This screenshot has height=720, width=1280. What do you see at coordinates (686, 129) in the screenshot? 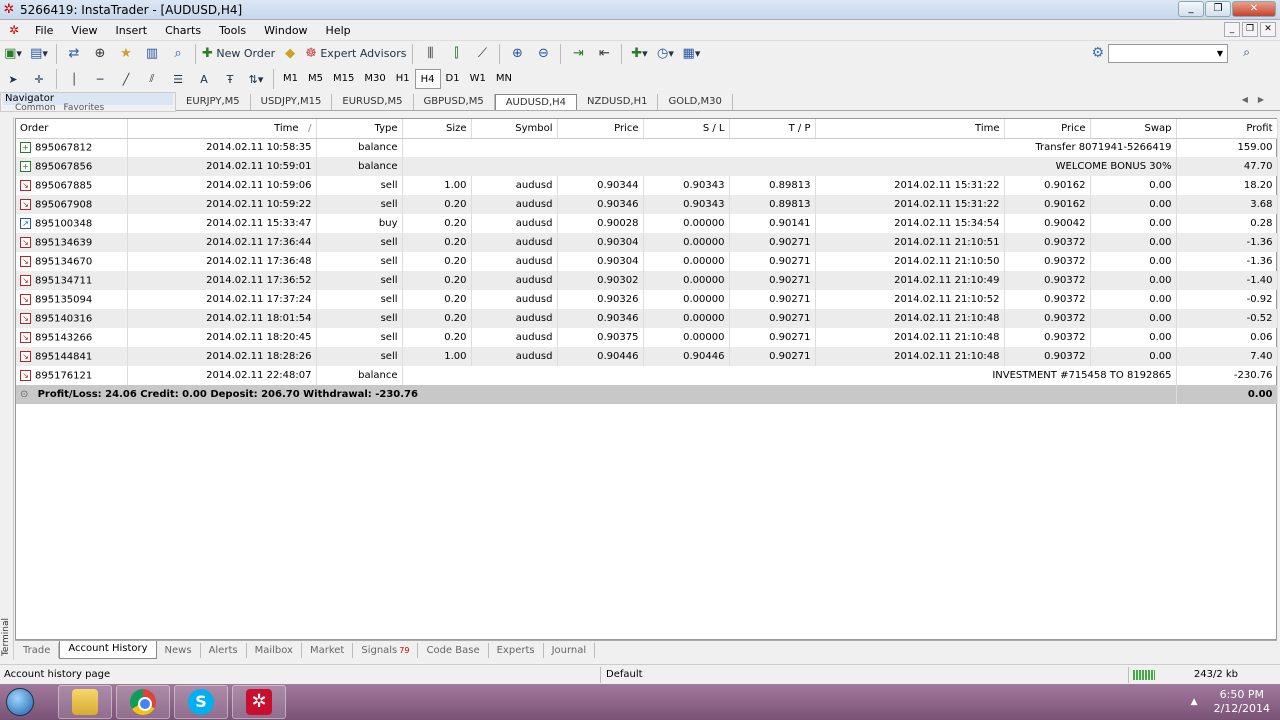
I see `column-header-sl: S / L` at bounding box center [686, 129].